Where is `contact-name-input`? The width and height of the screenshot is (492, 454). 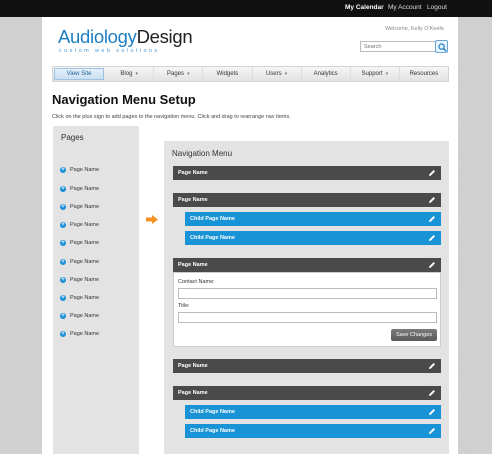 contact-name-input is located at coordinates (307, 293).